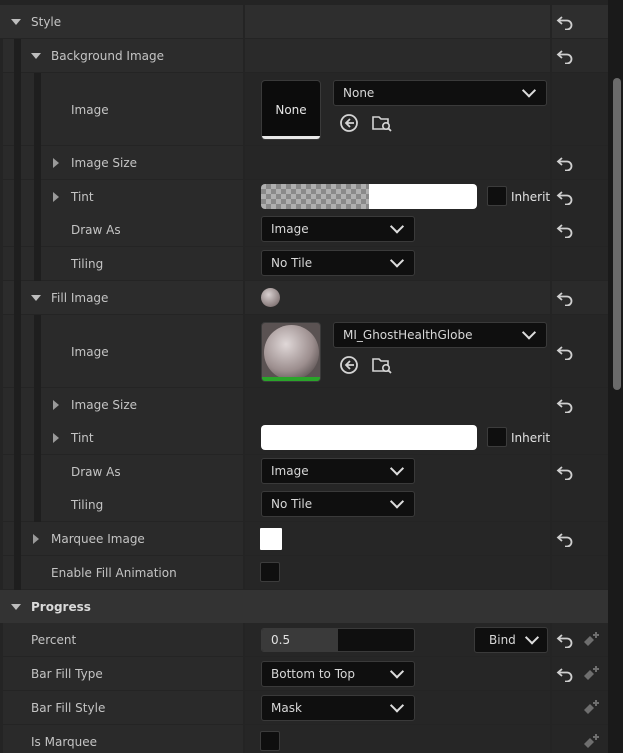  Describe the element at coordinates (304, 298) in the screenshot. I see `fill-image-row: Fill Image` at that location.